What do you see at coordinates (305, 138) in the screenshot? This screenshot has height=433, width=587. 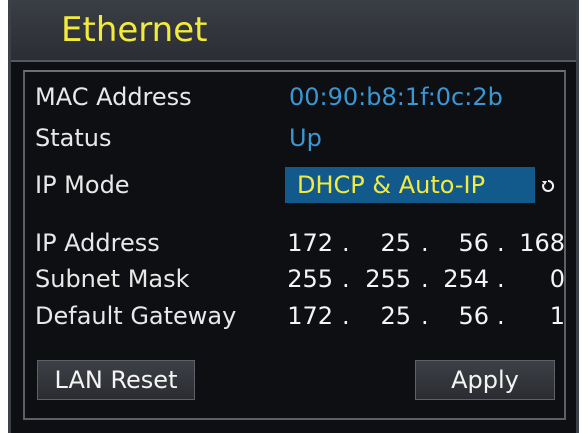 I see `status-value: Up` at bounding box center [305, 138].